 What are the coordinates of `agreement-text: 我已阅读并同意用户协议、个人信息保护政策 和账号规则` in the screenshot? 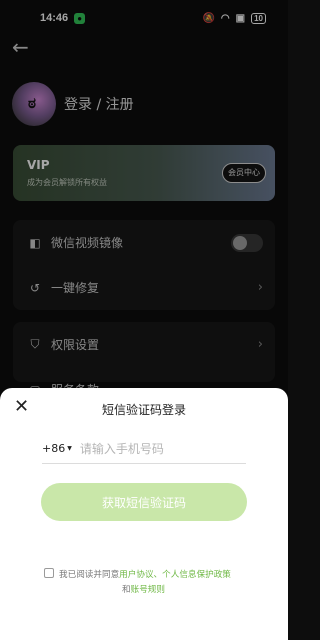 It's located at (149, 583).